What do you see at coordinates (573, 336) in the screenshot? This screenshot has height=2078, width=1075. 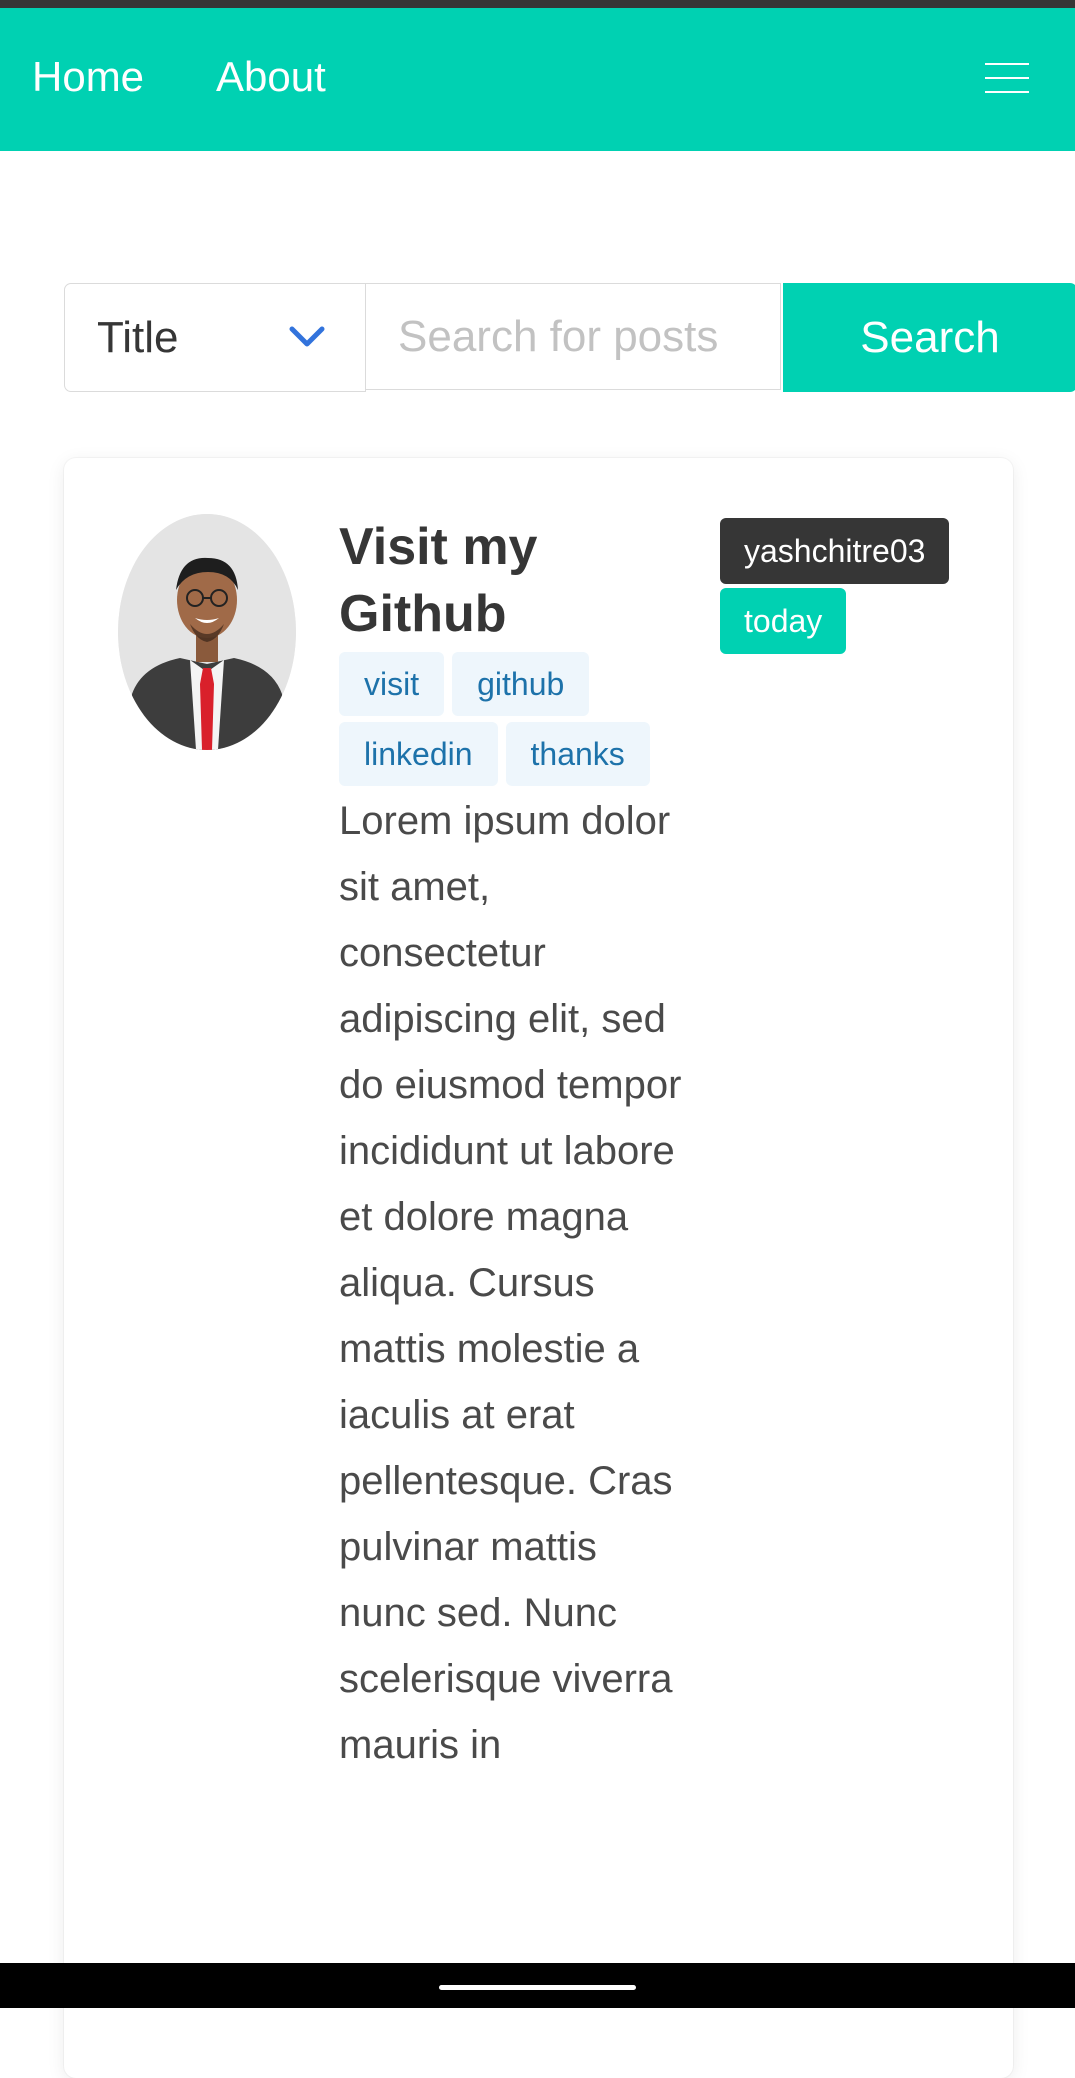 I see `search-input` at bounding box center [573, 336].